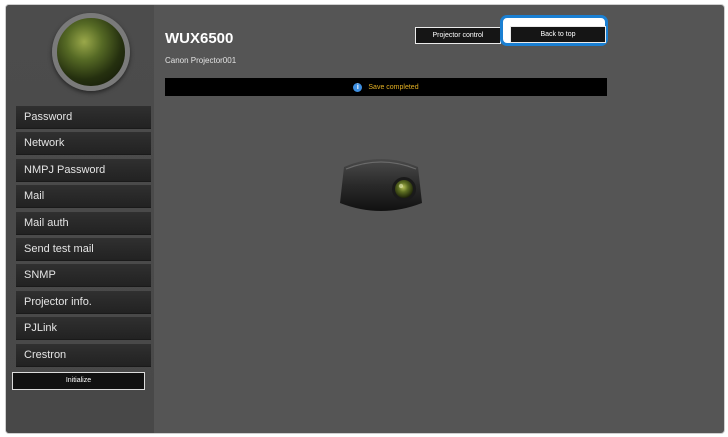 The image size is (728, 437). I want to click on projector-control-button: Projector control, so click(458, 35).